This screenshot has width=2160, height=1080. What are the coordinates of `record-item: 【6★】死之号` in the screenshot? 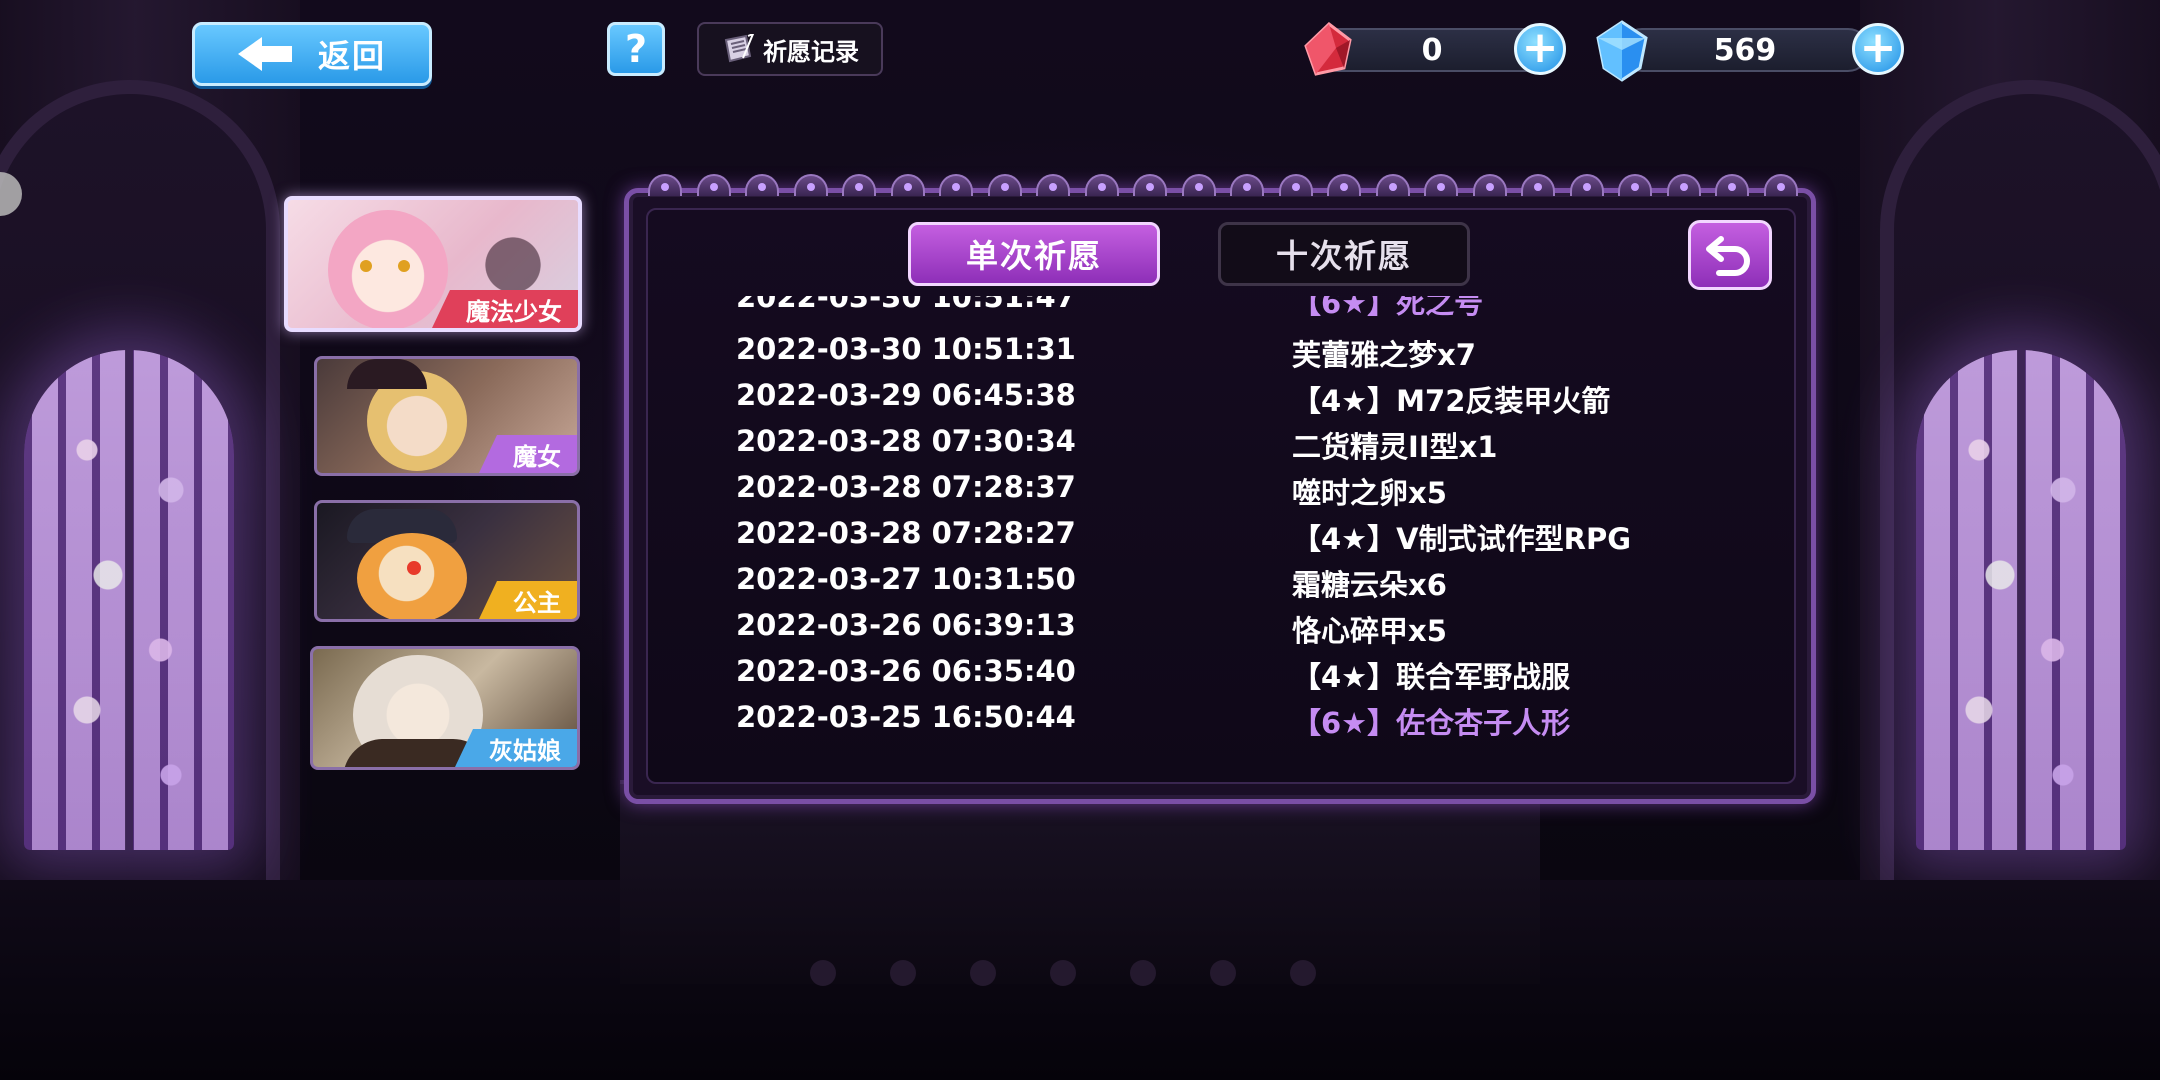 It's located at (1388, 308).